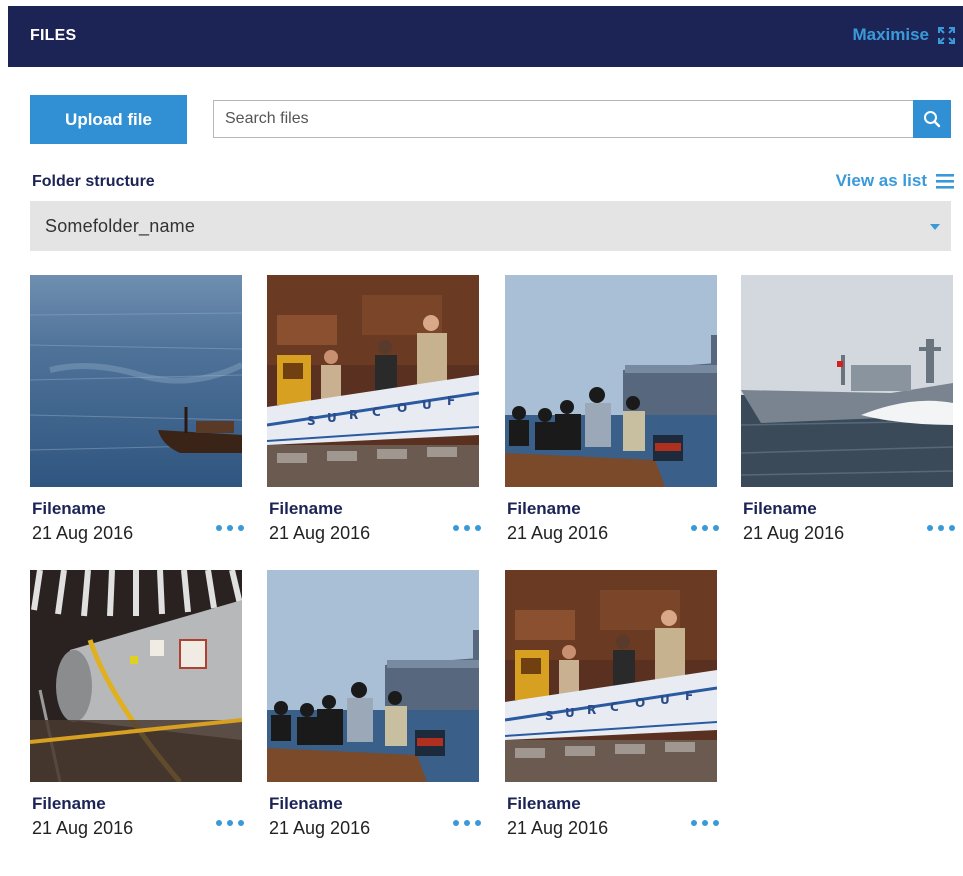 The image size is (963, 876). I want to click on panel-title: FILES, so click(53, 35).